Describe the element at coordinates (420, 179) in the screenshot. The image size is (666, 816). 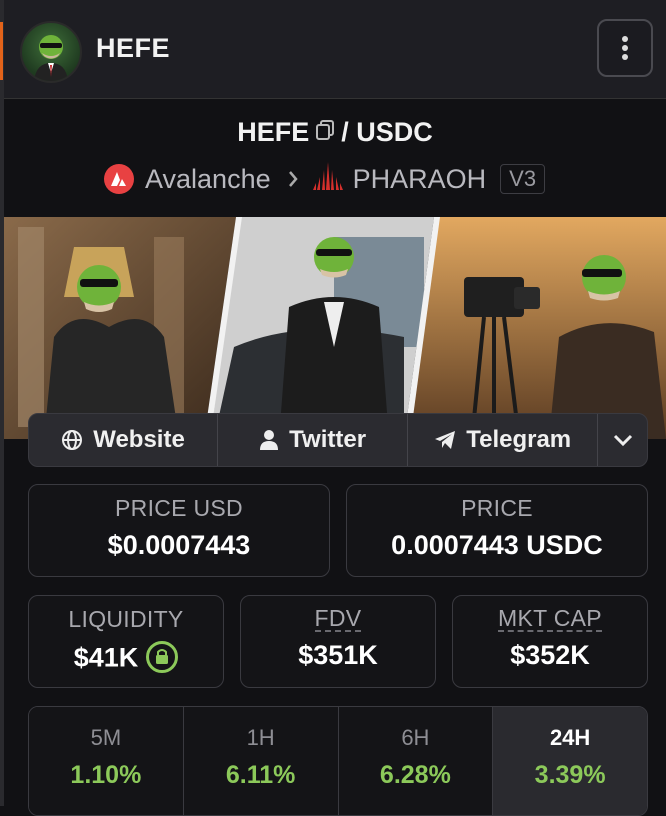
I see `dex-link: PHARAOH` at that location.